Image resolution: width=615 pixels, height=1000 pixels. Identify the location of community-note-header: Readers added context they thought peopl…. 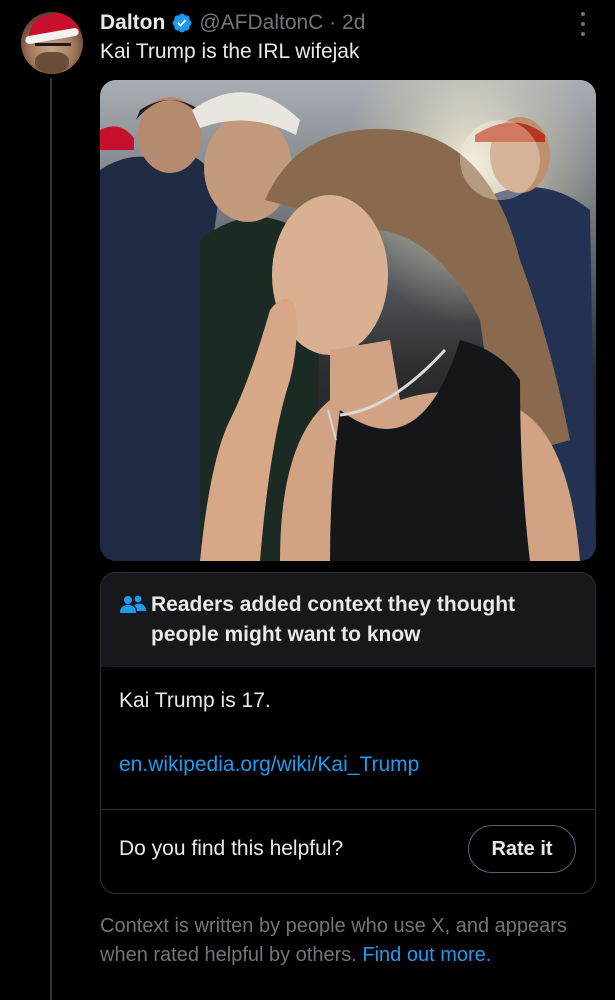
(348, 620).